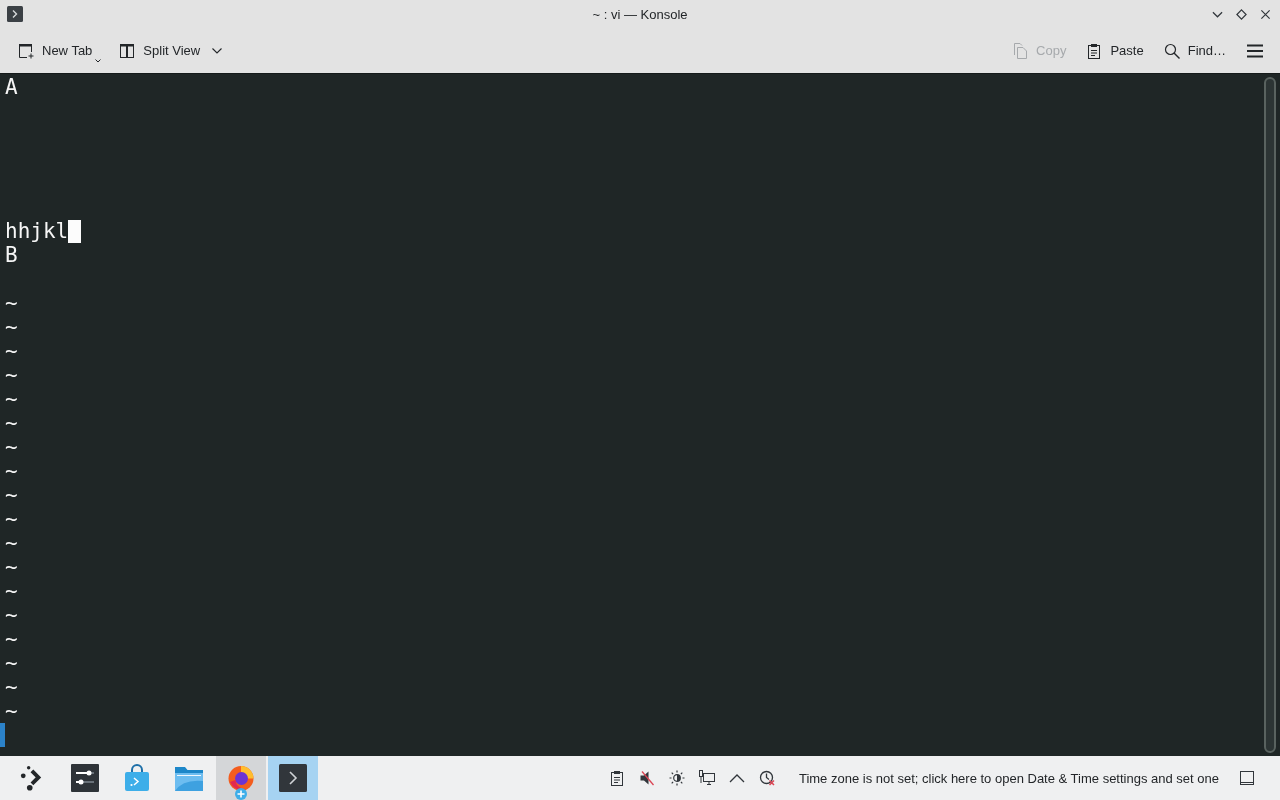 This screenshot has height=800, width=1280. What do you see at coordinates (127, 50) in the screenshot?
I see `split-view-icon` at bounding box center [127, 50].